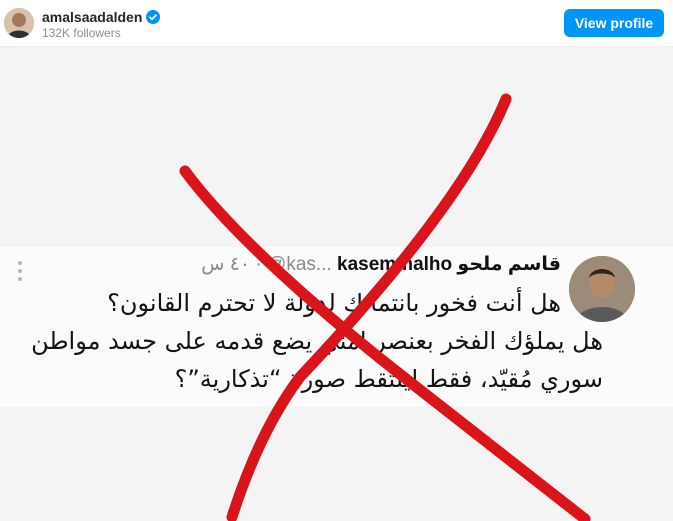 Image resolution: width=673 pixels, height=521 pixels. I want to click on tweet-text-line: سوري مُقيّد، فقط ليلتقط صورة “تذكارية”؟, so click(388, 379).